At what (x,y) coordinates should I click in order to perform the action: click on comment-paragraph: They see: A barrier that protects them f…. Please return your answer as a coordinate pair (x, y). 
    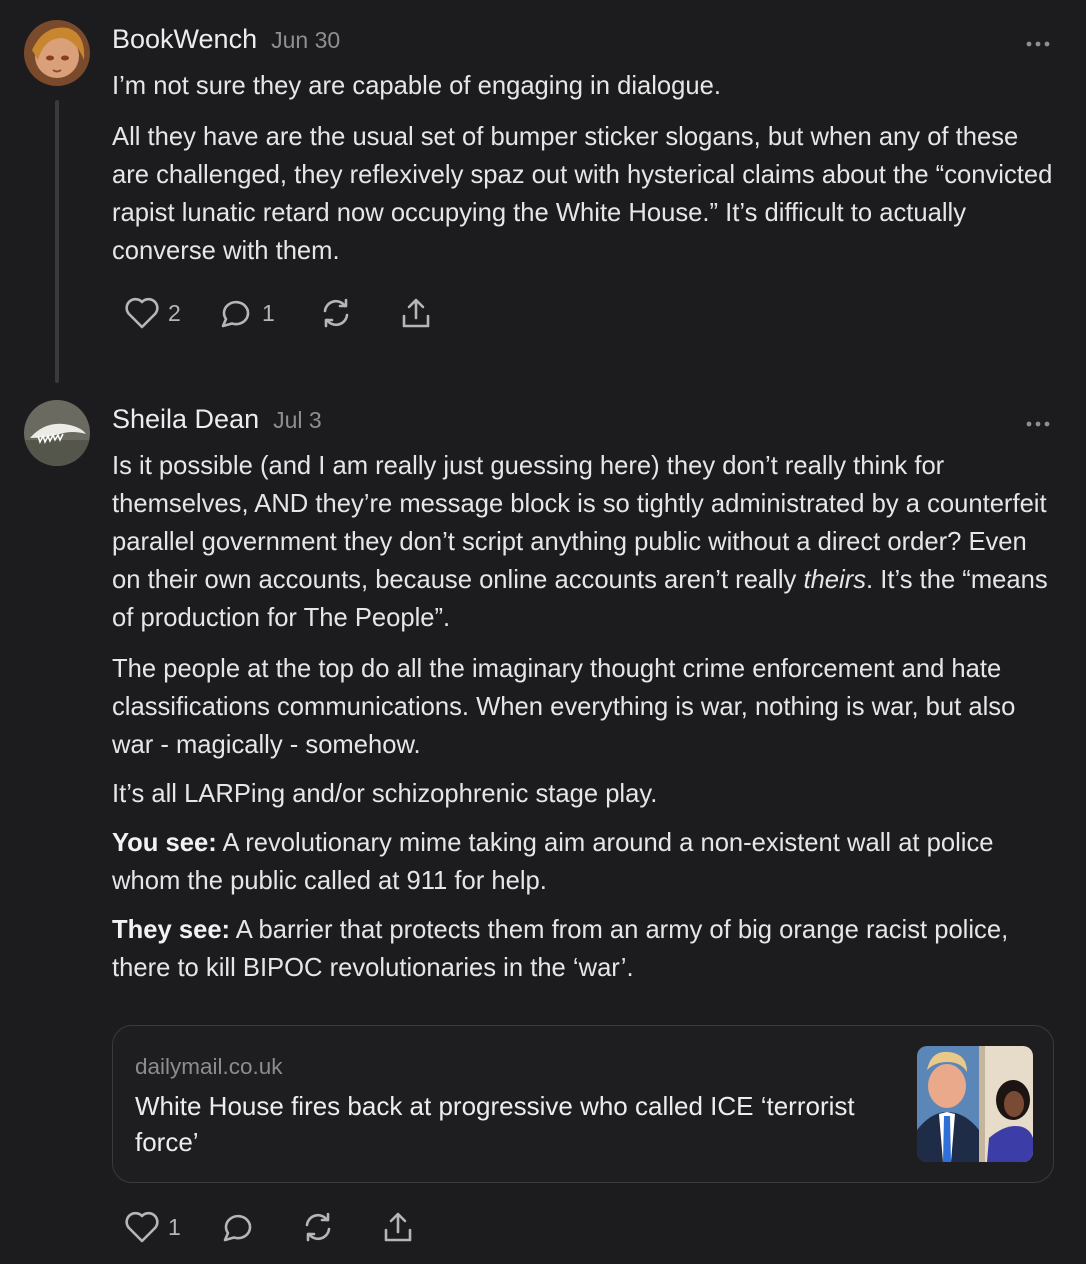
    Looking at the image, I should click on (587, 949).